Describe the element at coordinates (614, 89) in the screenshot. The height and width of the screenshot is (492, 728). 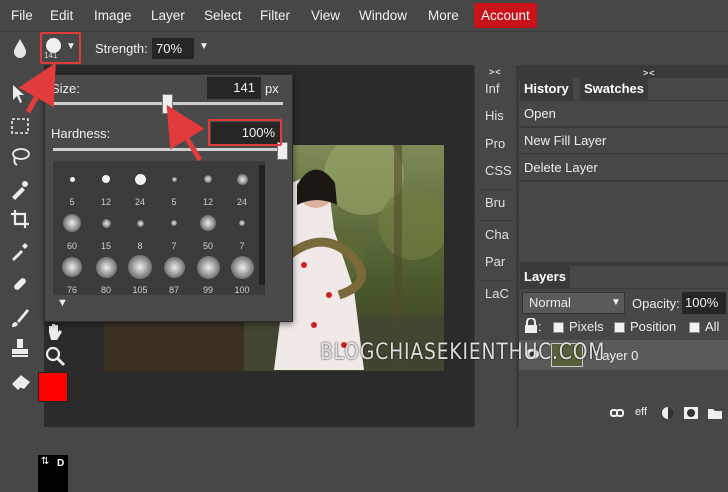
I see `tab-swatches: Swatches` at that location.